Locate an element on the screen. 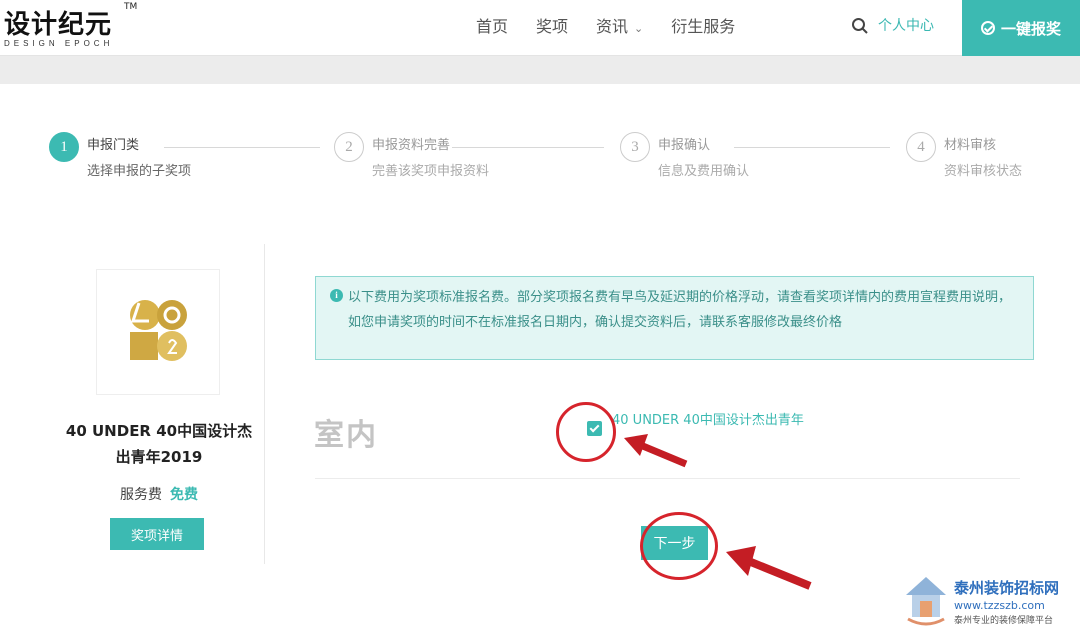 The width and height of the screenshot is (1080, 635). step-title: 申报资料完善 is located at coordinates (411, 145).